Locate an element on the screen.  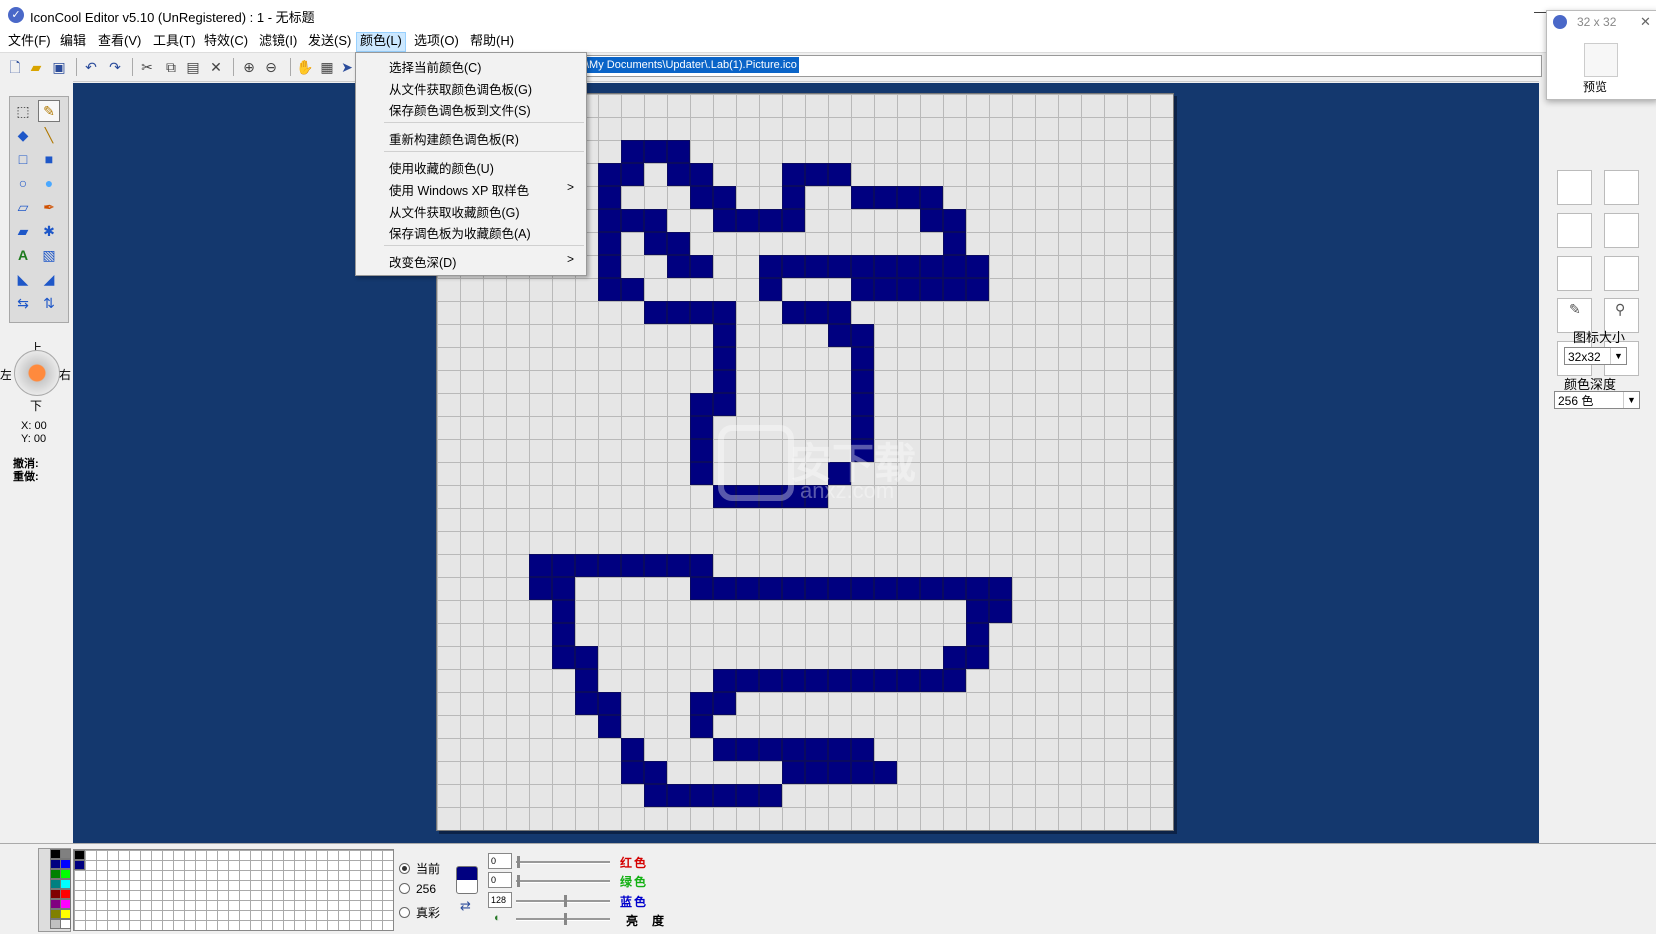
text-icon: A is located at coordinates (23, 255).